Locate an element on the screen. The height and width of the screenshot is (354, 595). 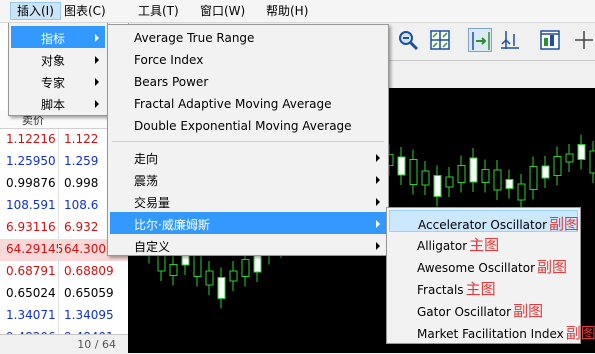
group-custom: 自定义 is located at coordinates (248, 245).